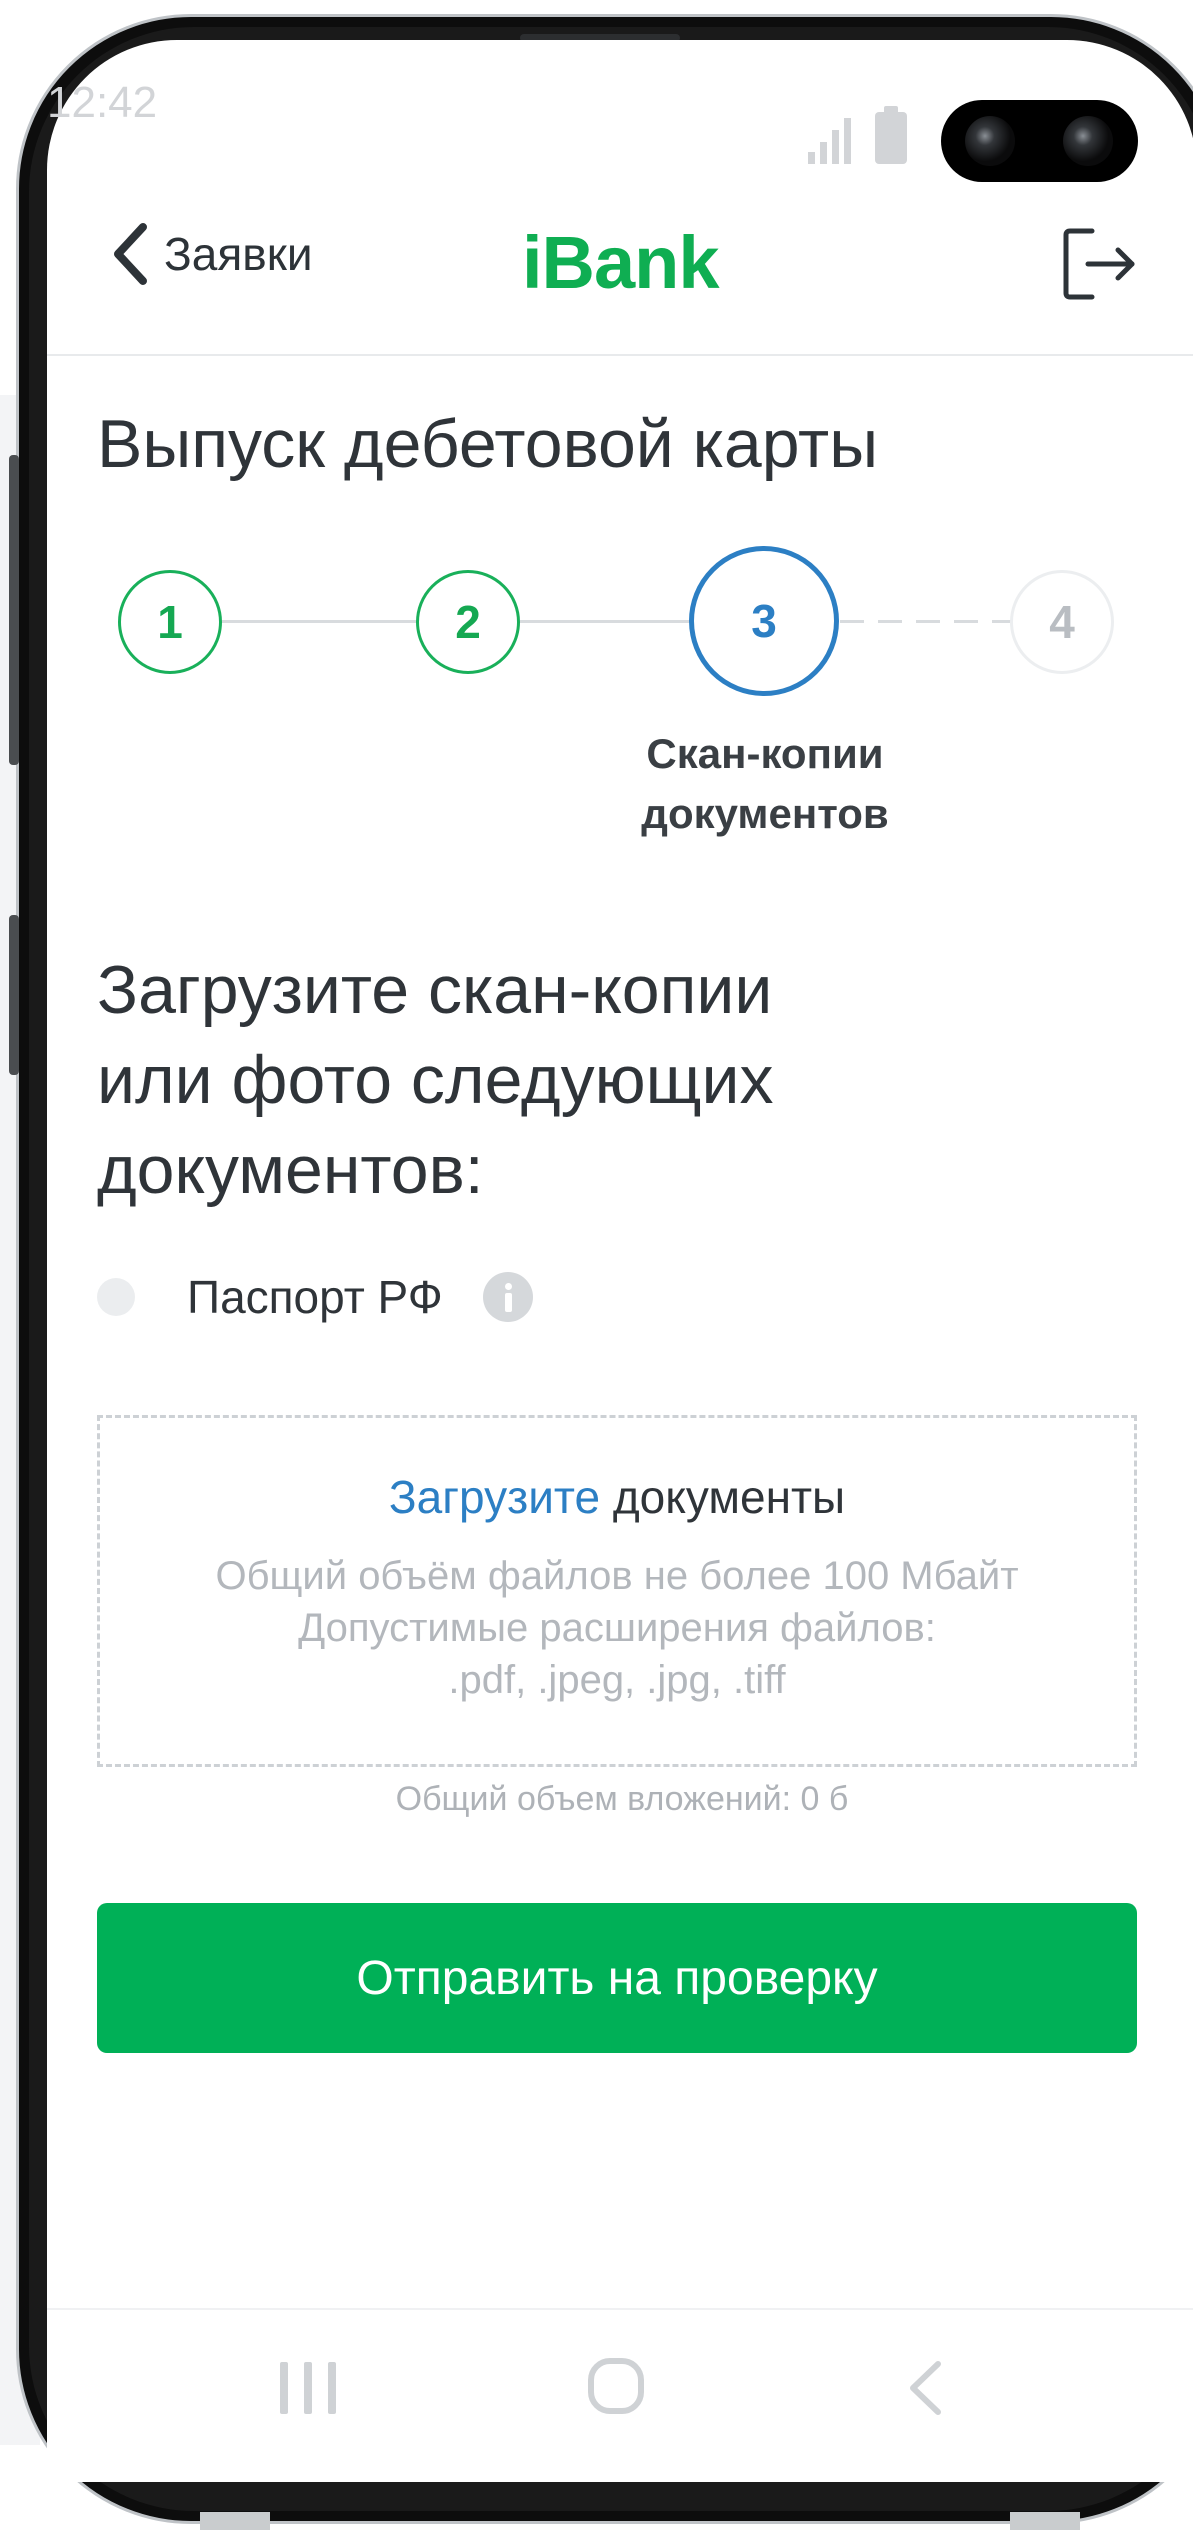 The image size is (1193, 2530). I want to click on camera-cutout, so click(1039, 141).